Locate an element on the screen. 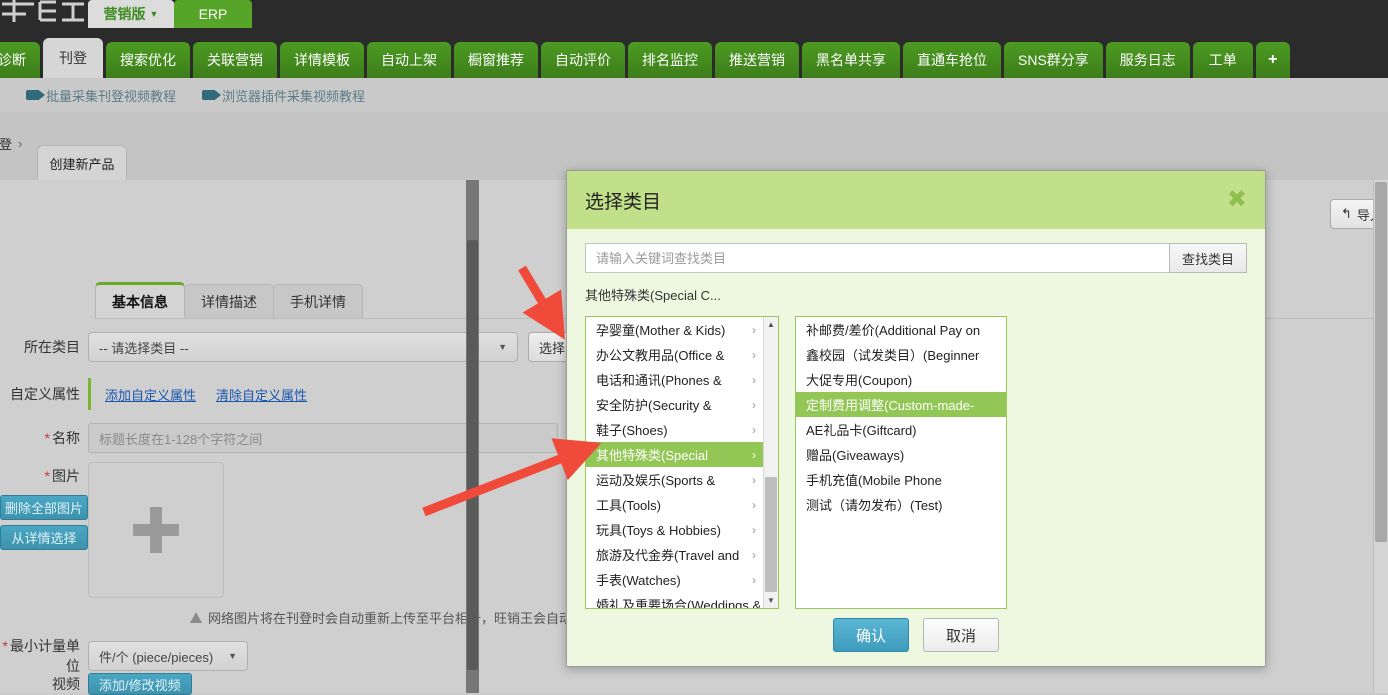 The height and width of the screenshot is (695, 1388). category-item: 手机充值(Mobile Phone is located at coordinates (901, 479).